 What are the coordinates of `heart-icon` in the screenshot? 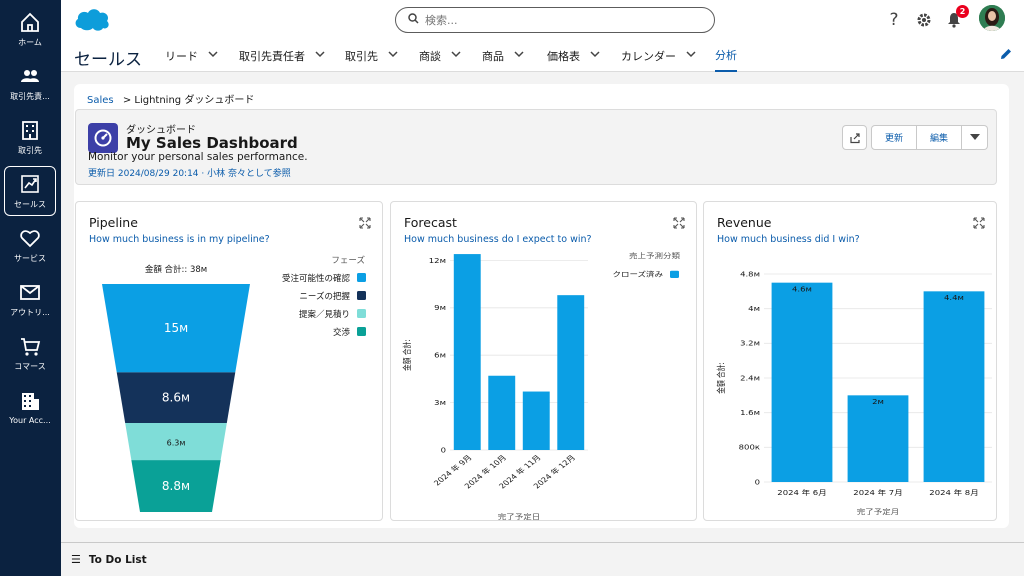 It's located at (30, 238).